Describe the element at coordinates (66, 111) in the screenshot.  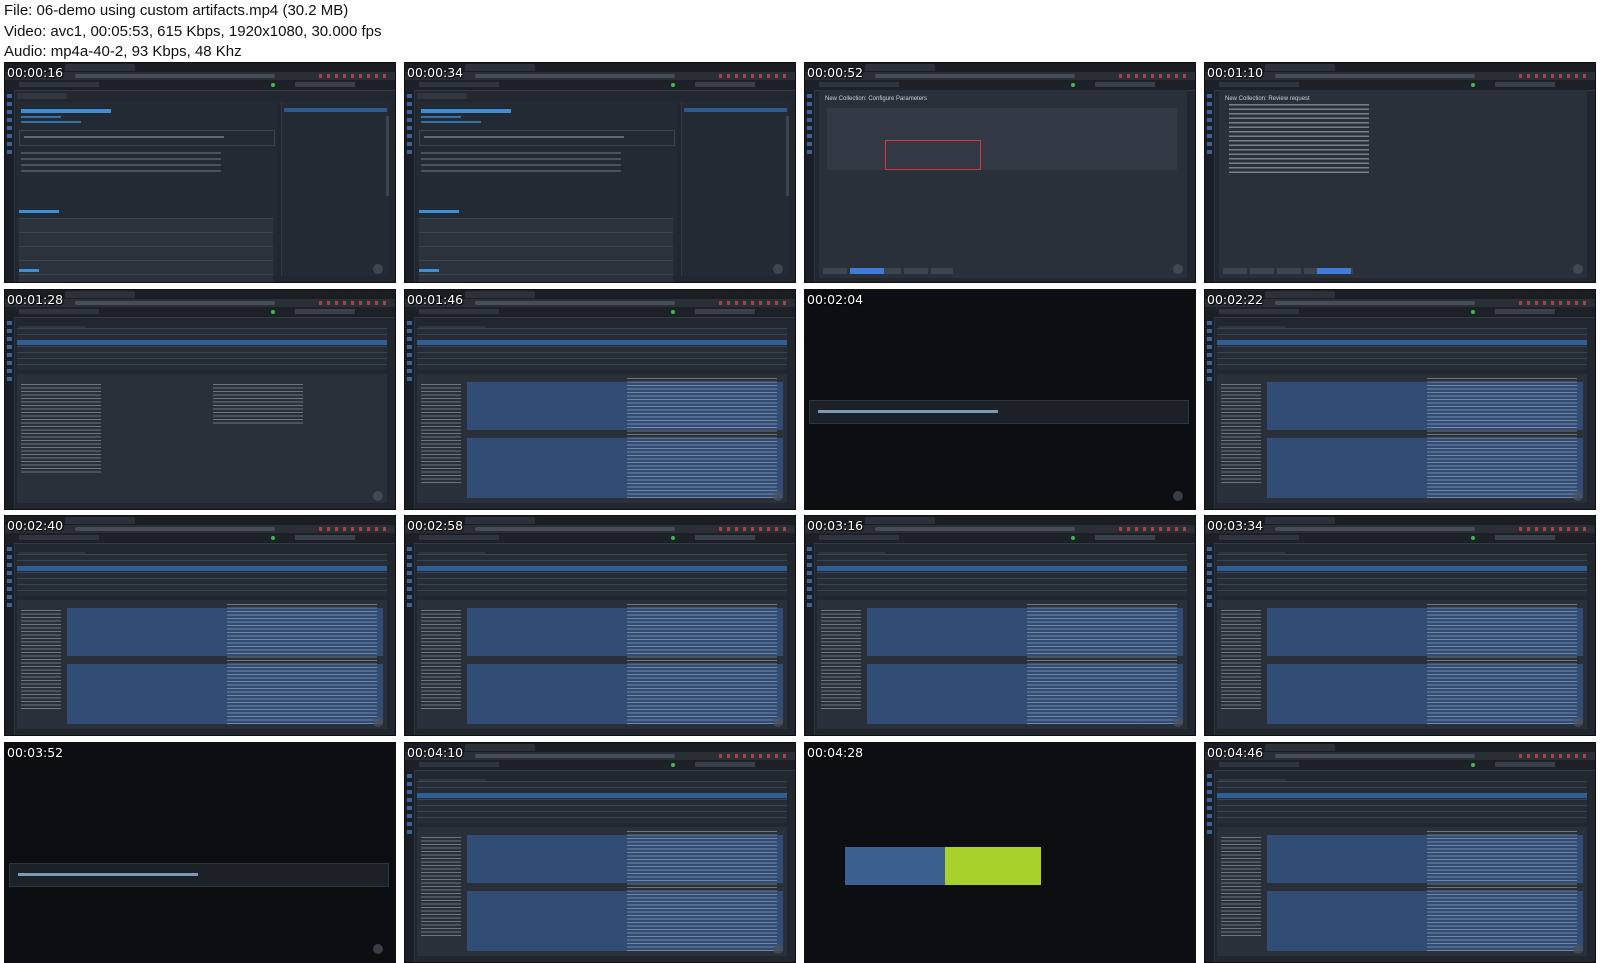
I see `artifact-name` at that location.